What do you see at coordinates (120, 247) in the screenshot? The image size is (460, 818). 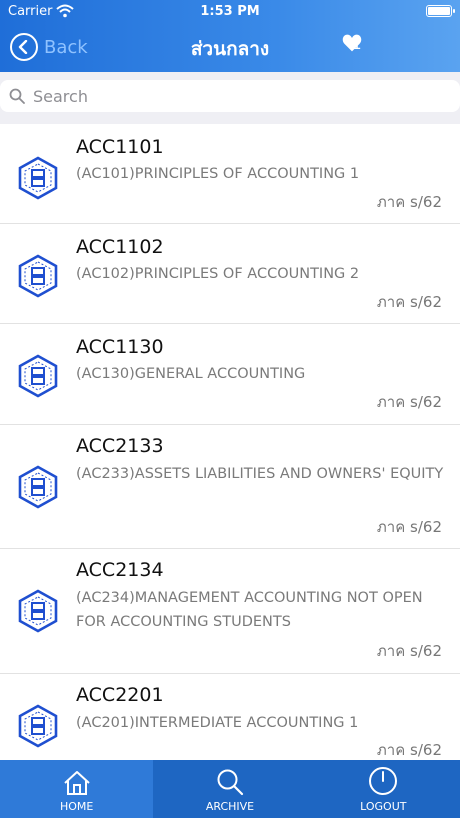 I see `course-code: ACC1102` at bounding box center [120, 247].